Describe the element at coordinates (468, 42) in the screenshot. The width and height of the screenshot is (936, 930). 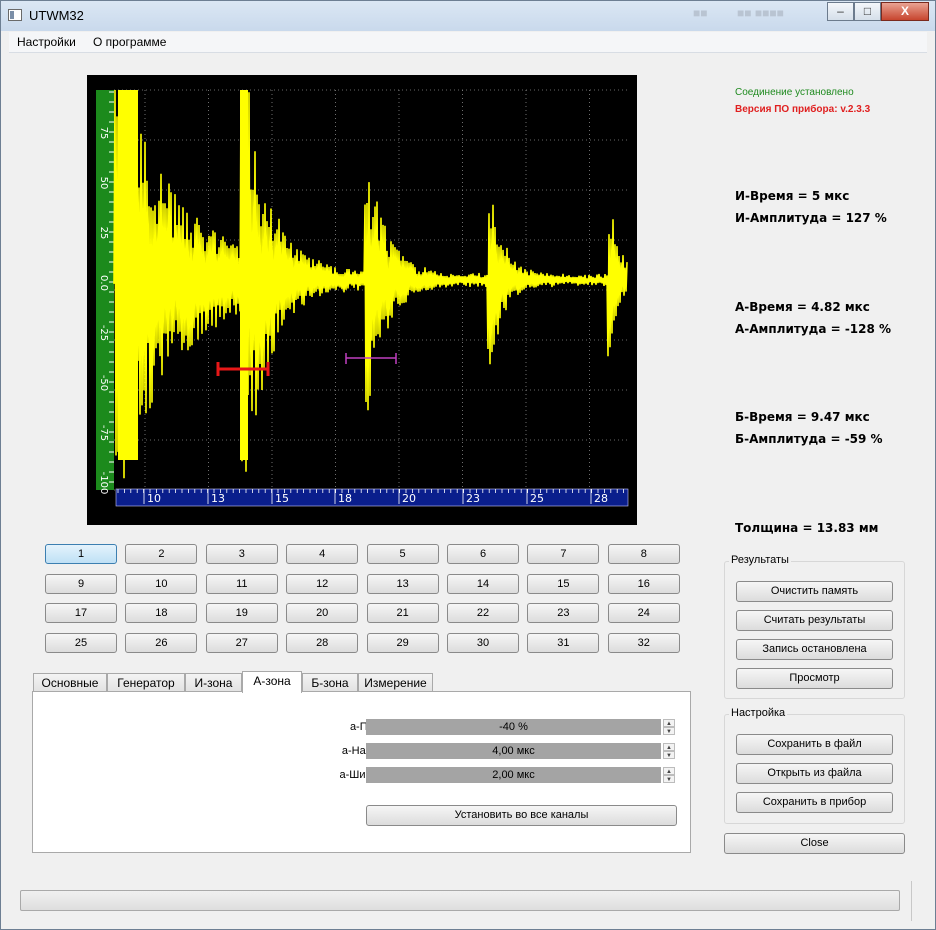
I see `menu-bar: Настройки О программе` at that location.